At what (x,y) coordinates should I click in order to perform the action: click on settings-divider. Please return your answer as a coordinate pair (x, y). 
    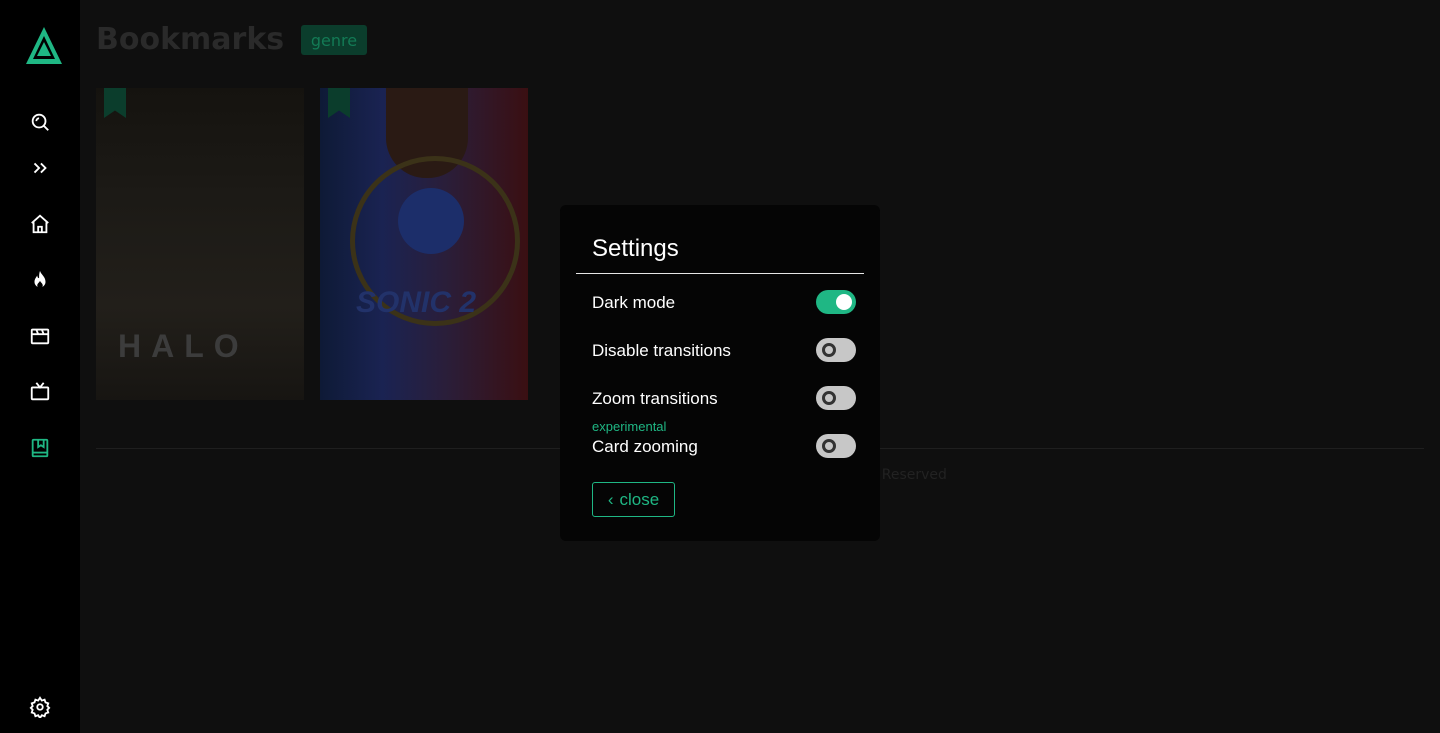
    Looking at the image, I should click on (720, 273).